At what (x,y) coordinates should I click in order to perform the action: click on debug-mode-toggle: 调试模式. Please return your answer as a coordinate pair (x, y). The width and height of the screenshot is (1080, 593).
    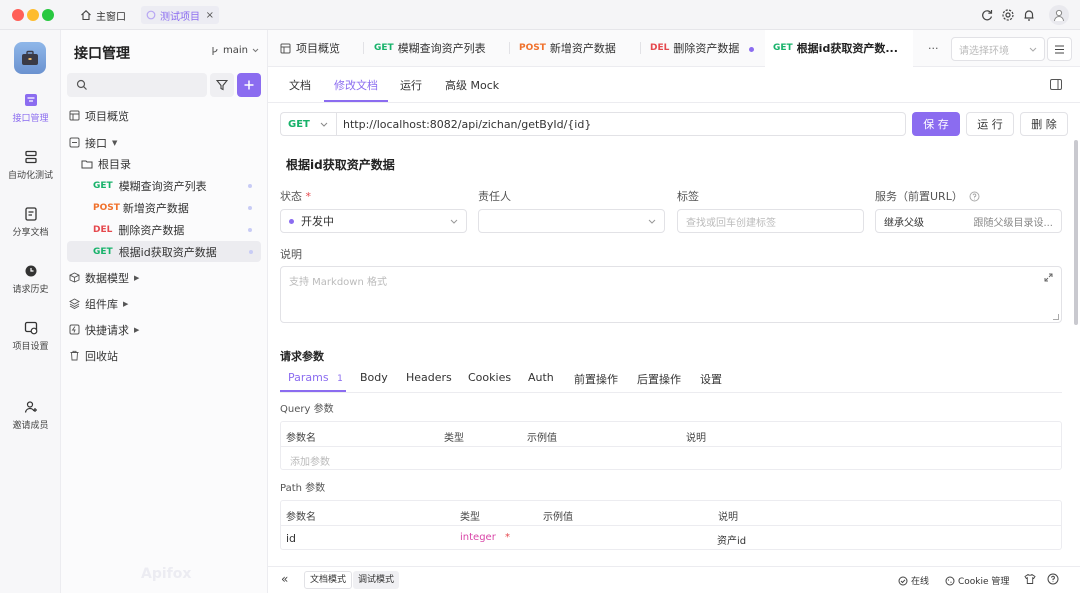
    Looking at the image, I should click on (376, 580).